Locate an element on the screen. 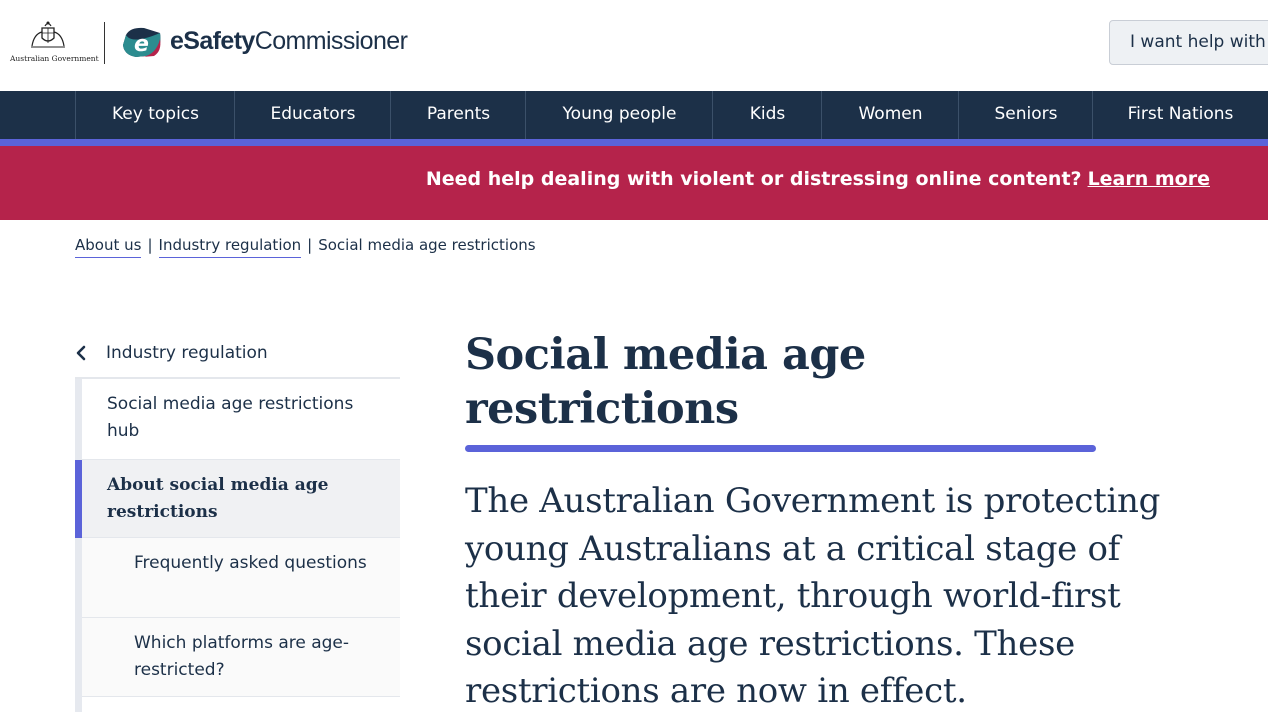  logo-divider is located at coordinates (104, 43).